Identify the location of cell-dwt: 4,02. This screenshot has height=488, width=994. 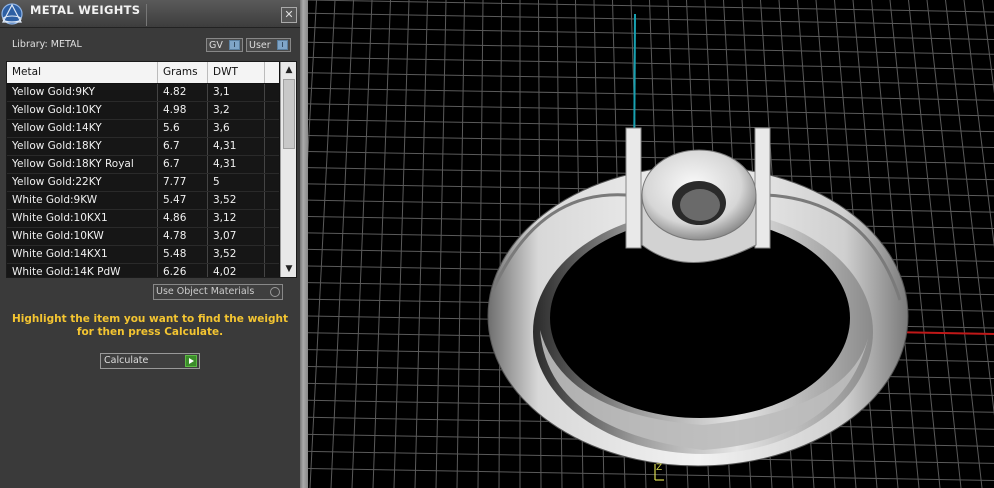
(236, 270).